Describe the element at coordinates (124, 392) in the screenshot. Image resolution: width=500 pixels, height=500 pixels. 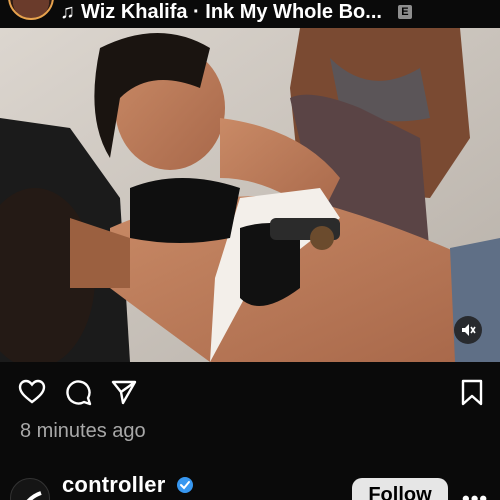
I see `send-icon` at that location.